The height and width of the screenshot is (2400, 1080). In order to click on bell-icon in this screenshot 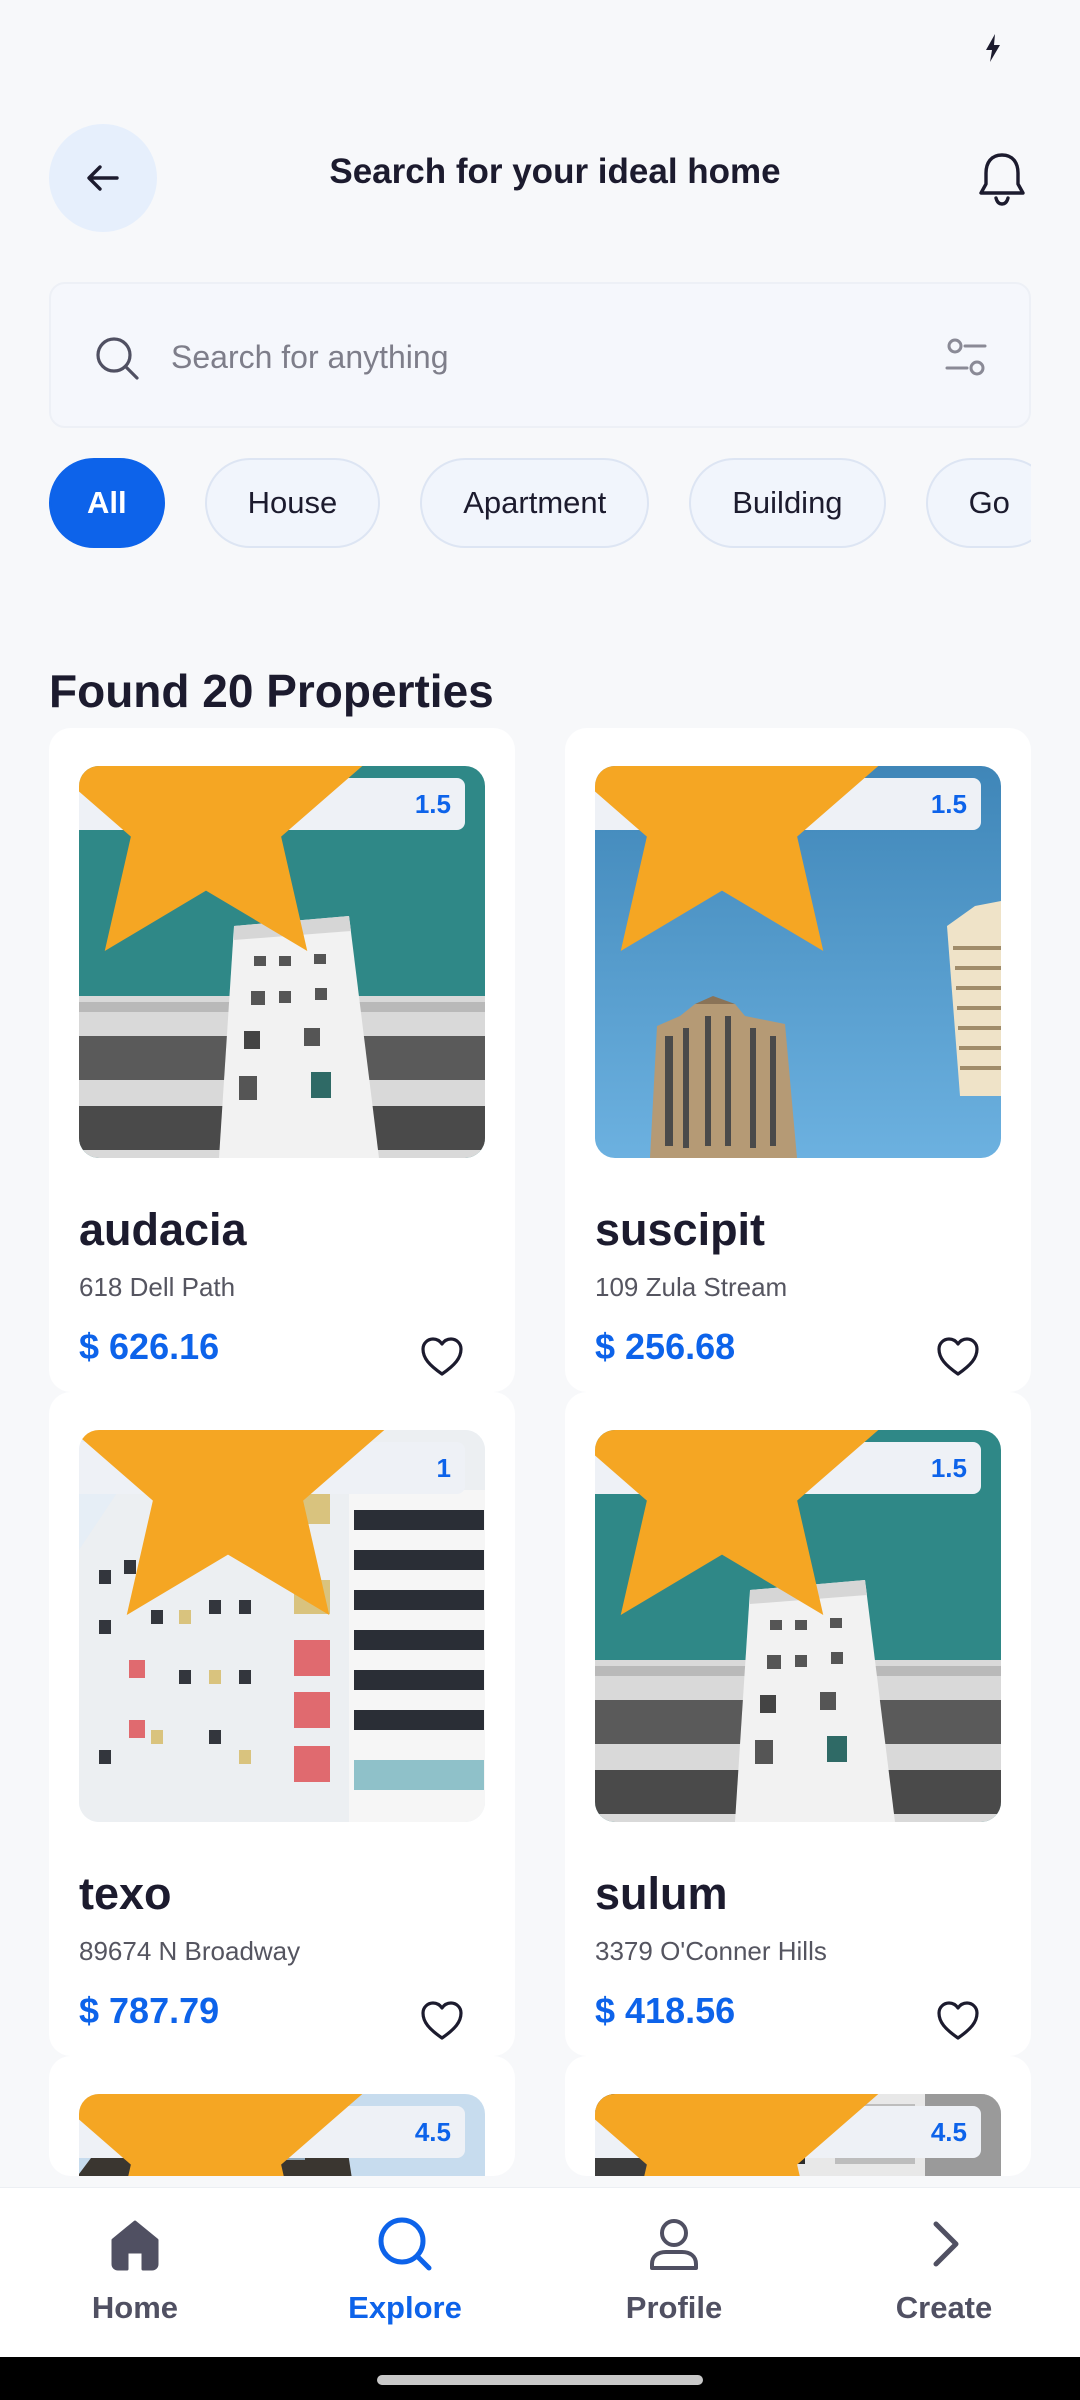, I will do `click(1002, 178)`.